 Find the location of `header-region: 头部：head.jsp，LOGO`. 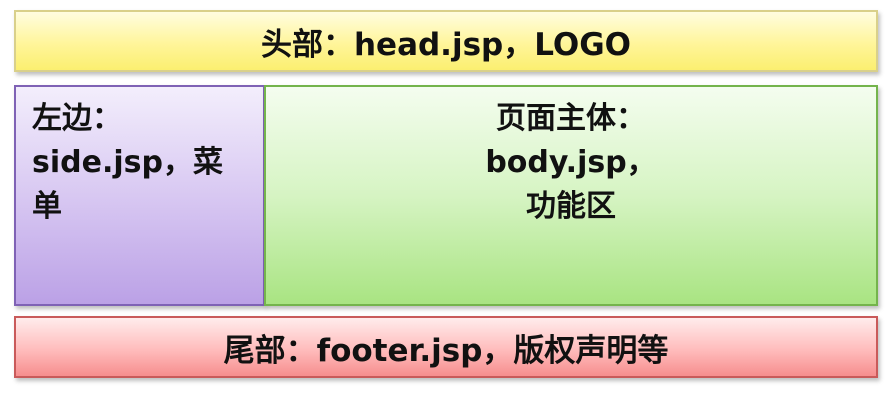

header-region: 头部：head.jsp，LOGO is located at coordinates (446, 41).